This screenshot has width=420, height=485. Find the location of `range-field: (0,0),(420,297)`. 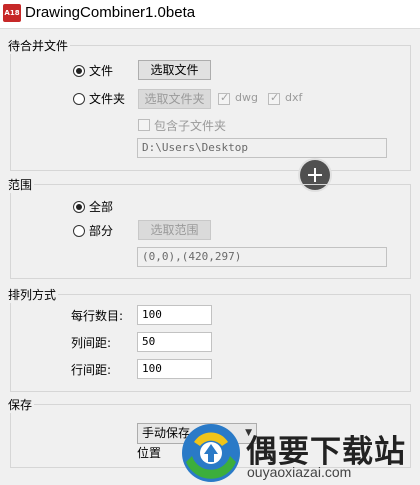

range-field: (0,0),(420,297) is located at coordinates (262, 257).